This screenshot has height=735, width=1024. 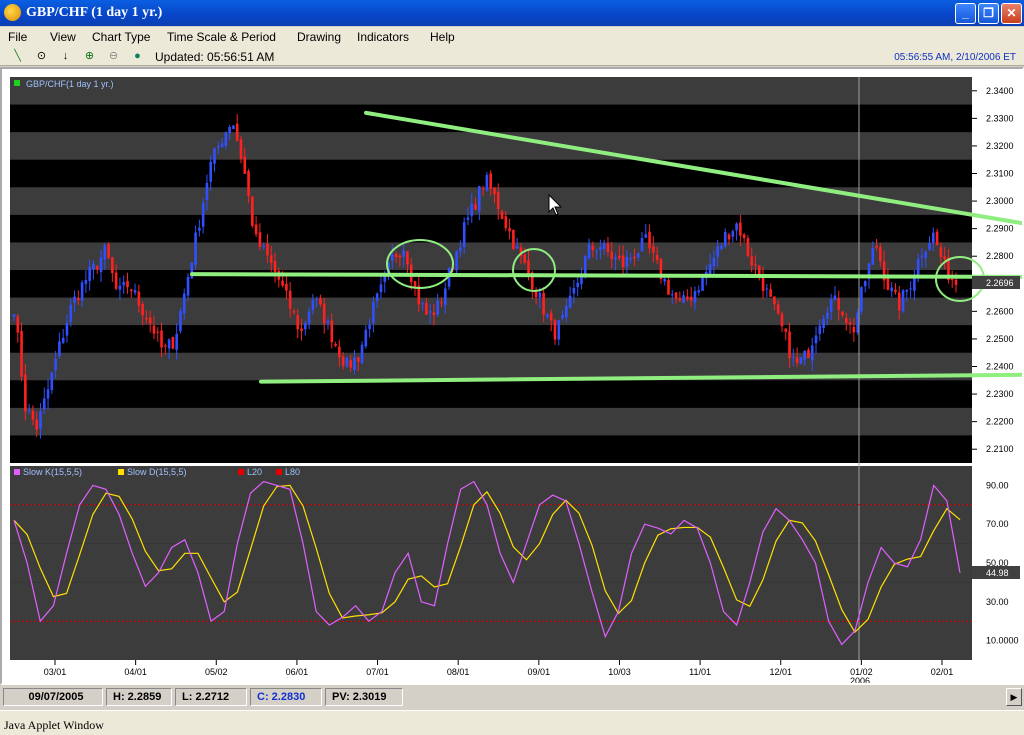 What do you see at coordinates (221, 37) in the screenshot?
I see `menu-time-scale: Time Scale & Period` at bounding box center [221, 37].